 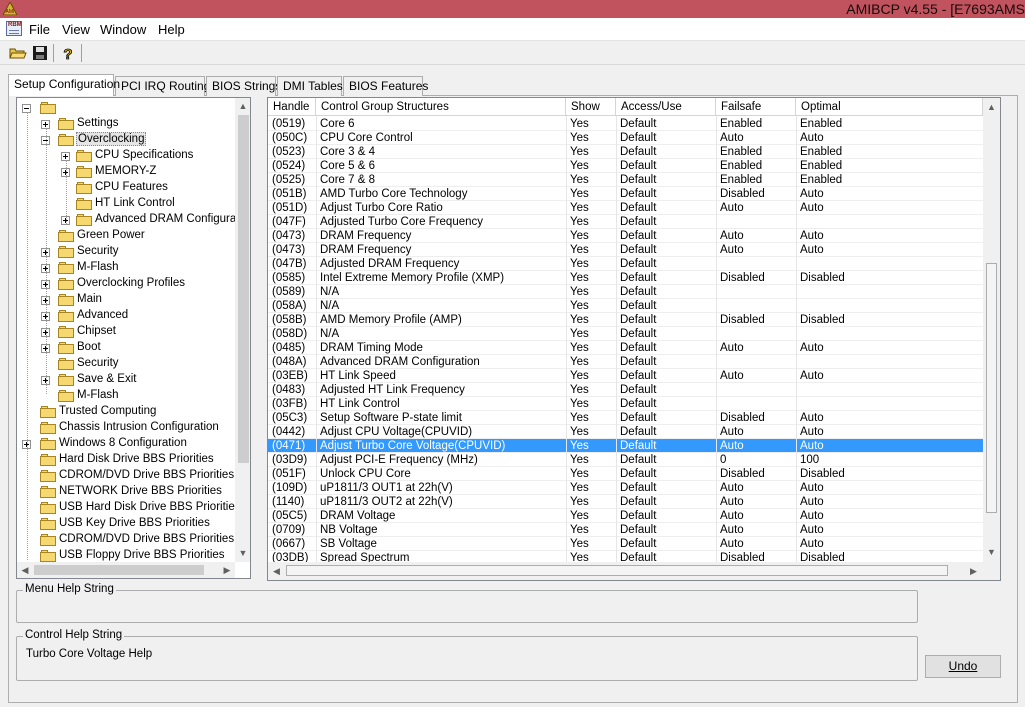 What do you see at coordinates (125, 108) in the screenshot?
I see `tree-item` at bounding box center [125, 108].